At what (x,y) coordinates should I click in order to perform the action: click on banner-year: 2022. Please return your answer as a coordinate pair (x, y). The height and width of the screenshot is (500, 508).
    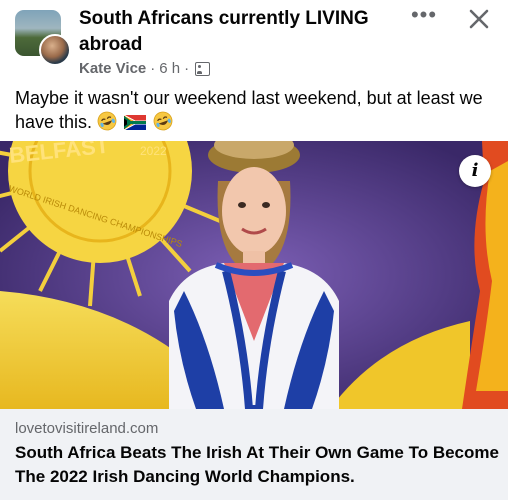
    Looking at the image, I should click on (153, 151).